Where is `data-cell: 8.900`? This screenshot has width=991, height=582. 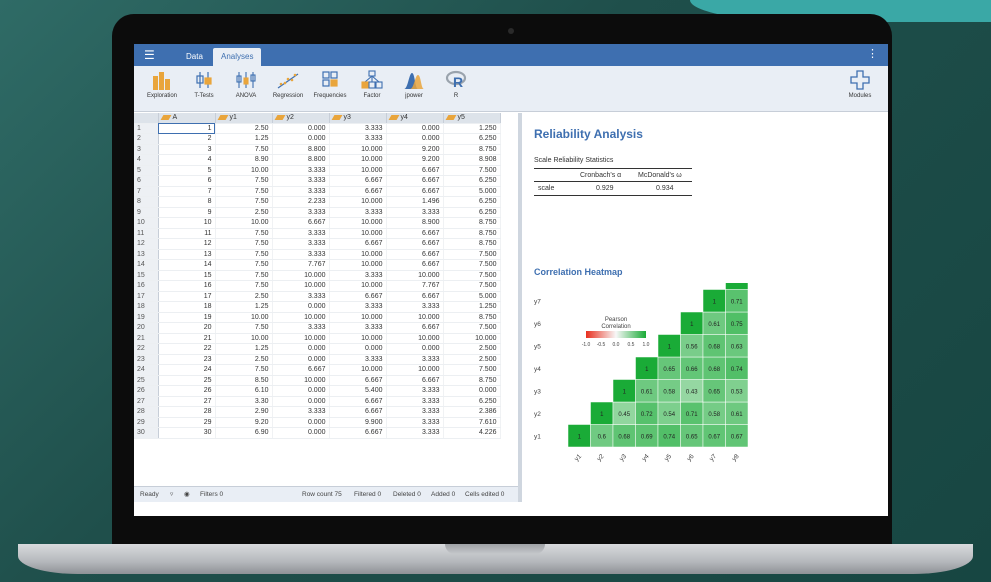 data-cell: 8.900 is located at coordinates (415, 223).